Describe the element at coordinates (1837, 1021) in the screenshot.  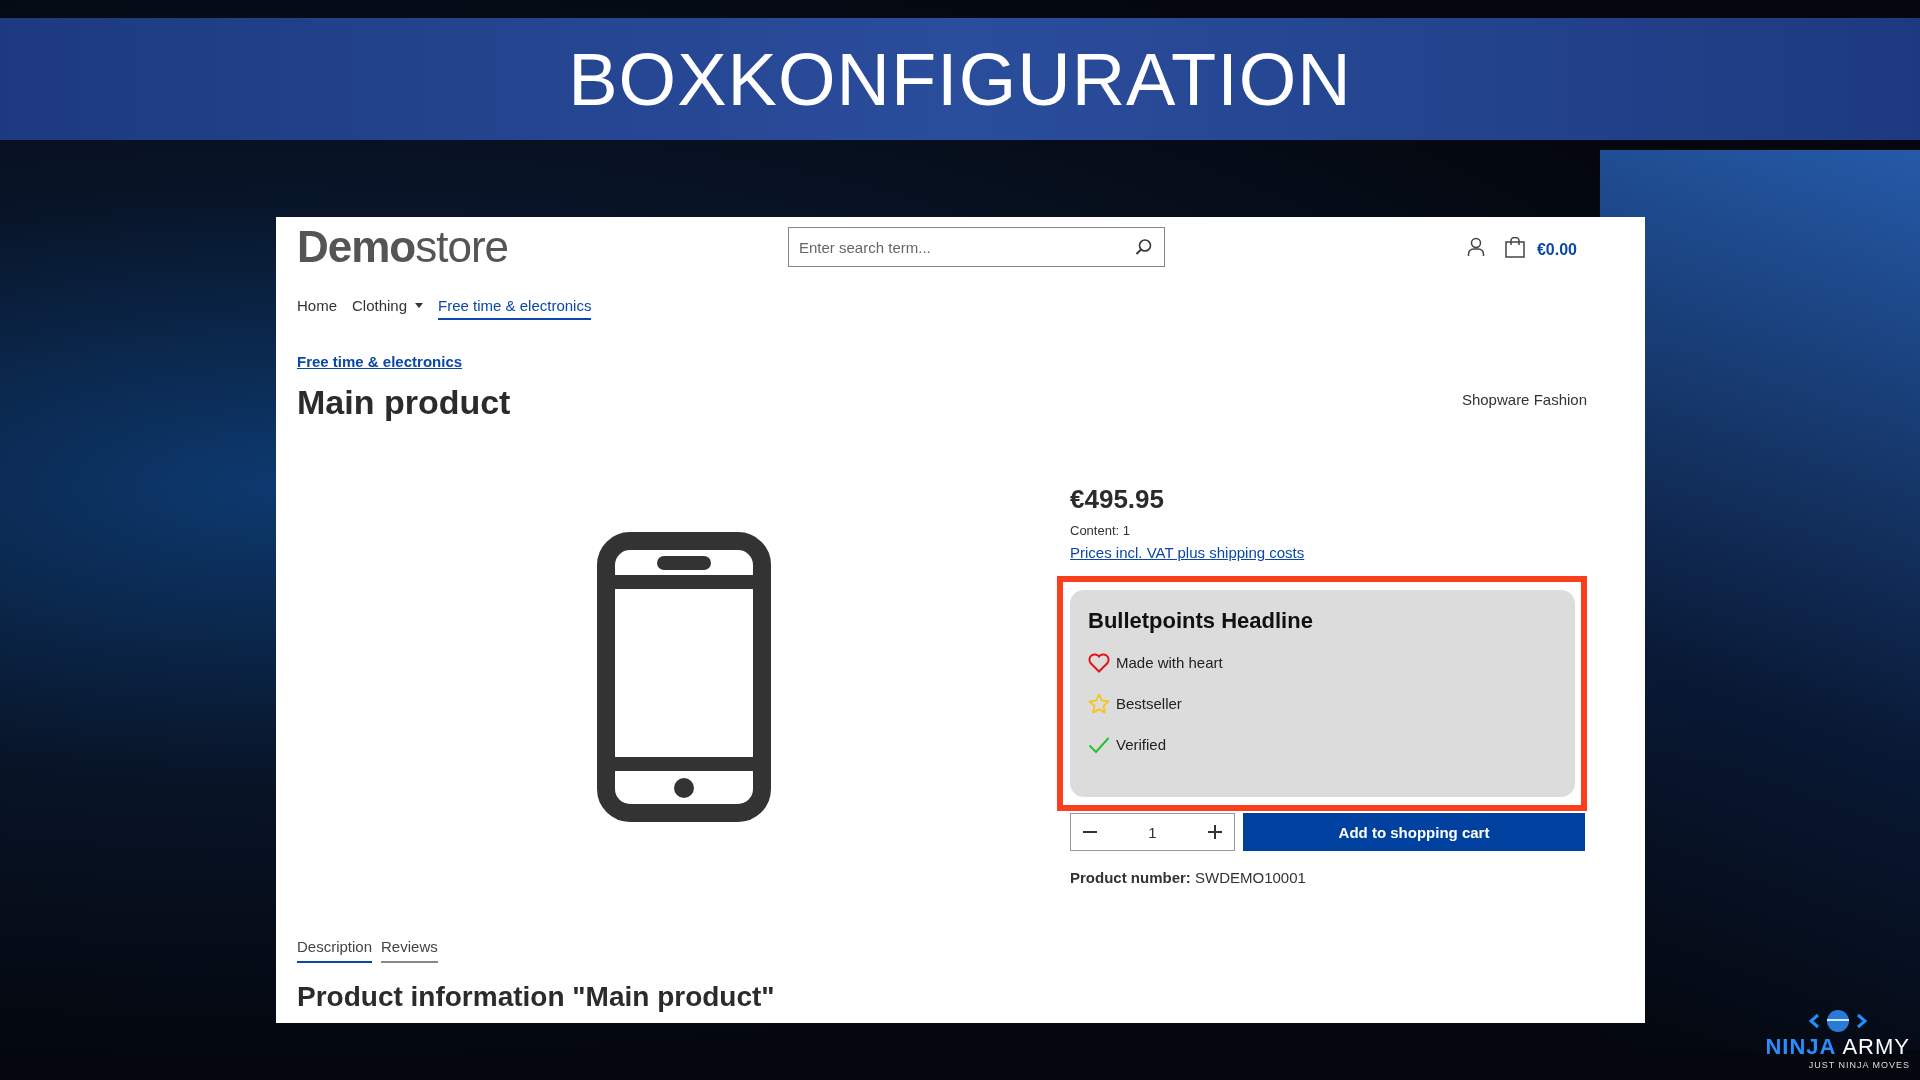
I see `brand-logo-icon` at that location.